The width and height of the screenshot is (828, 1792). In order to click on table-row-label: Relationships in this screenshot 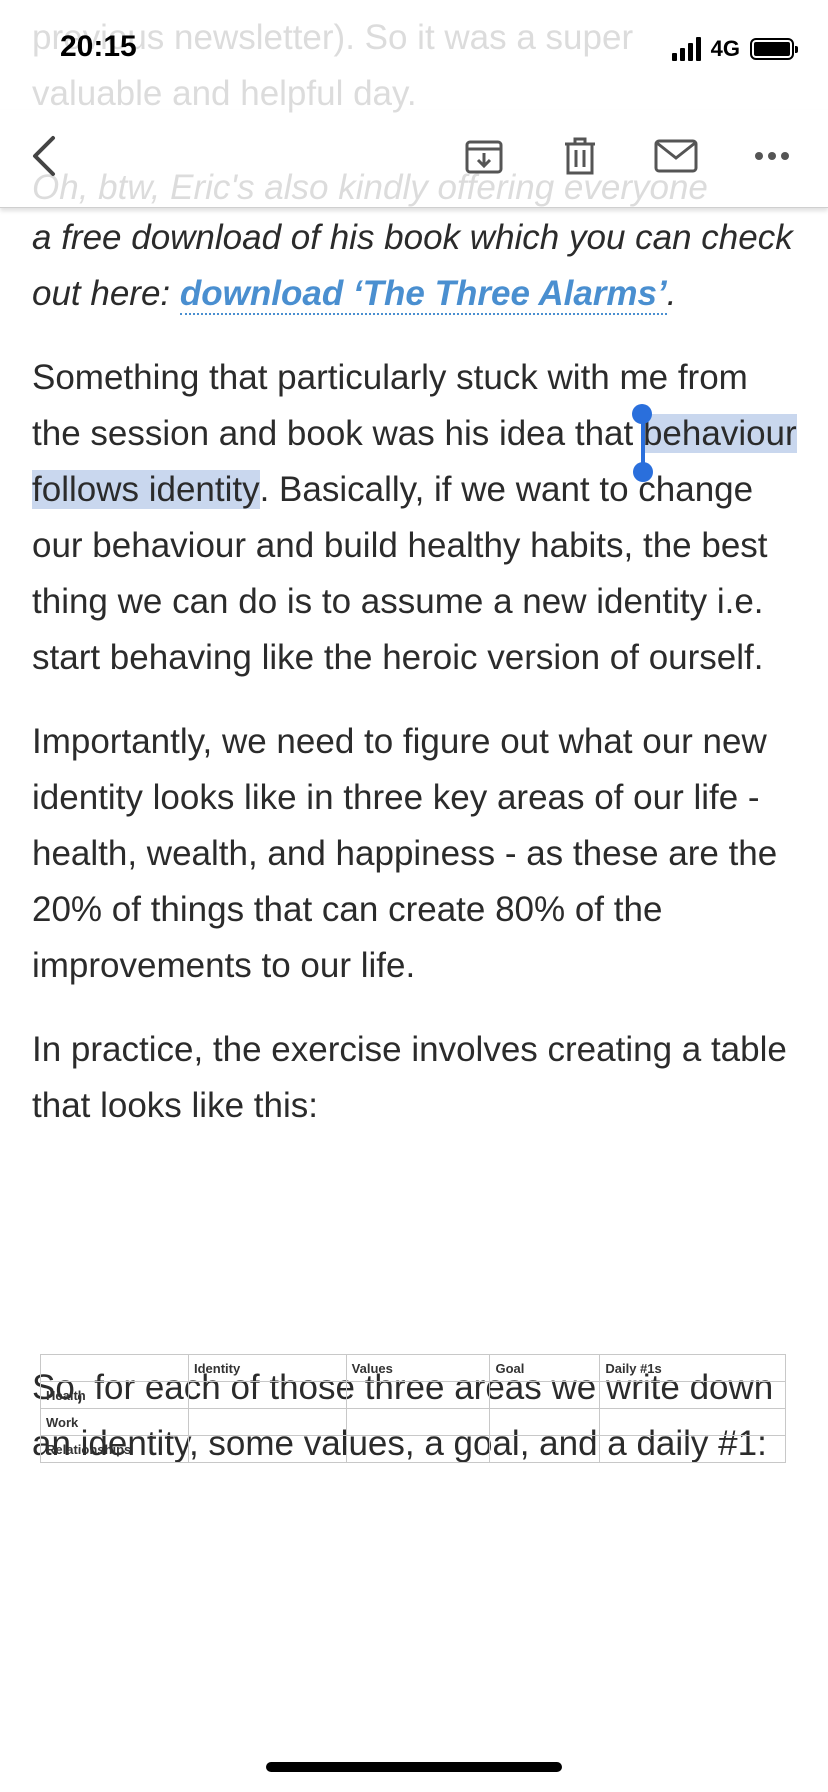, I will do `click(114, 1449)`.